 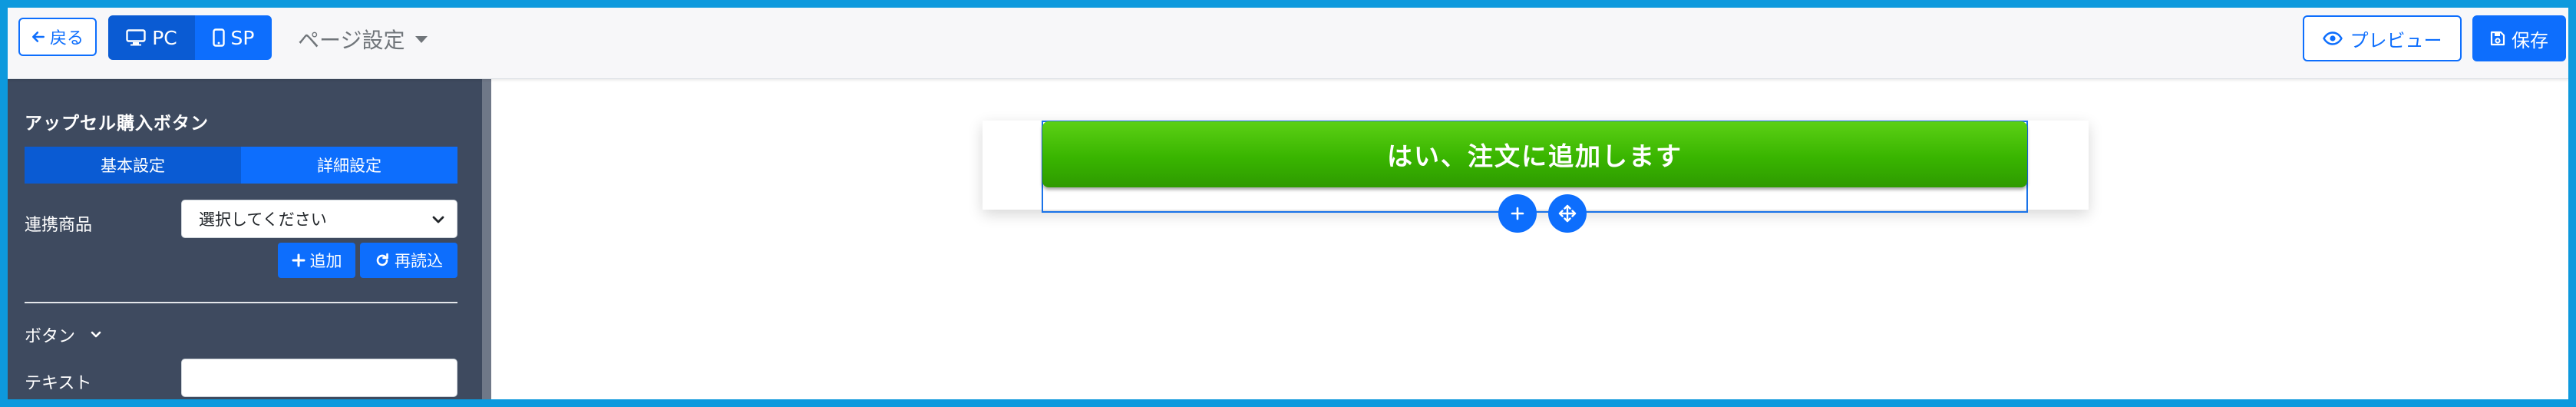 I want to click on sidebar-scrollbar, so click(x=486, y=239).